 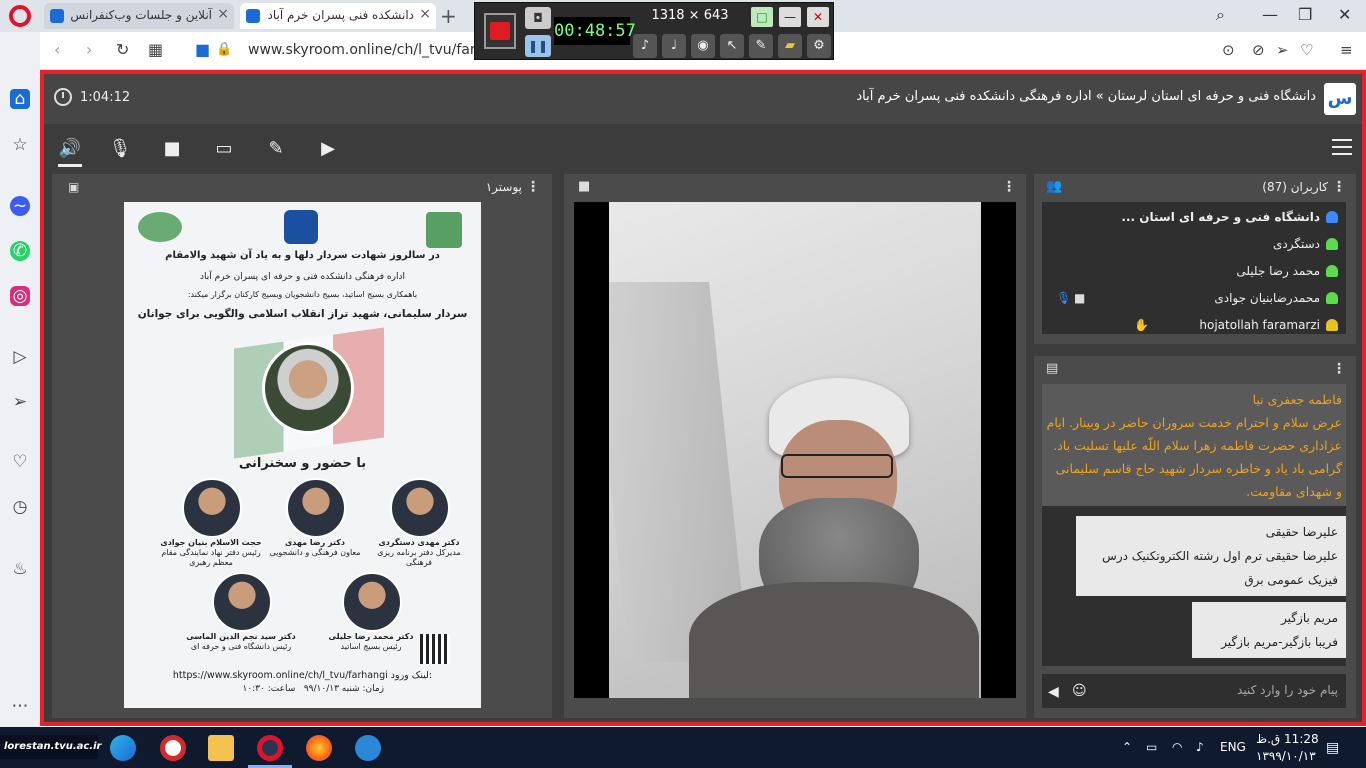 What do you see at coordinates (1305, 14) in the screenshot?
I see `maximize-icon: ❐` at bounding box center [1305, 14].